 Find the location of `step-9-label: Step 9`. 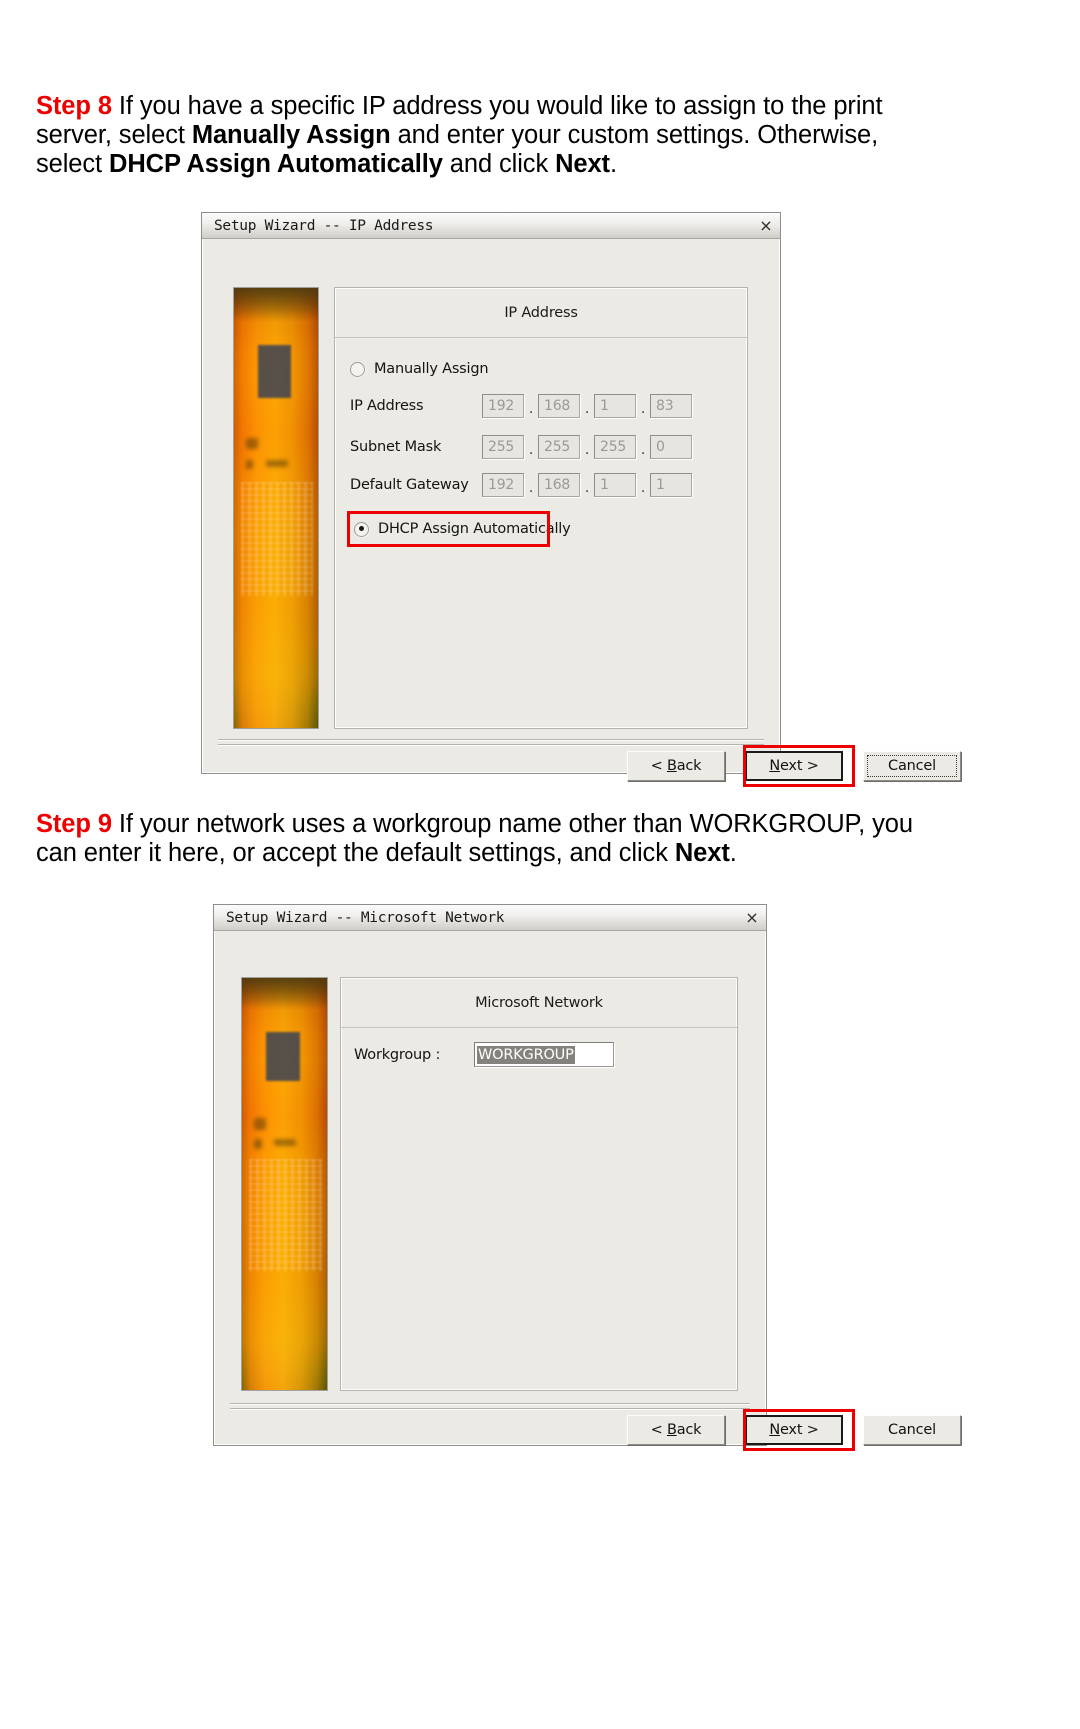

step-9-label: Step 9 is located at coordinates (74, 824).